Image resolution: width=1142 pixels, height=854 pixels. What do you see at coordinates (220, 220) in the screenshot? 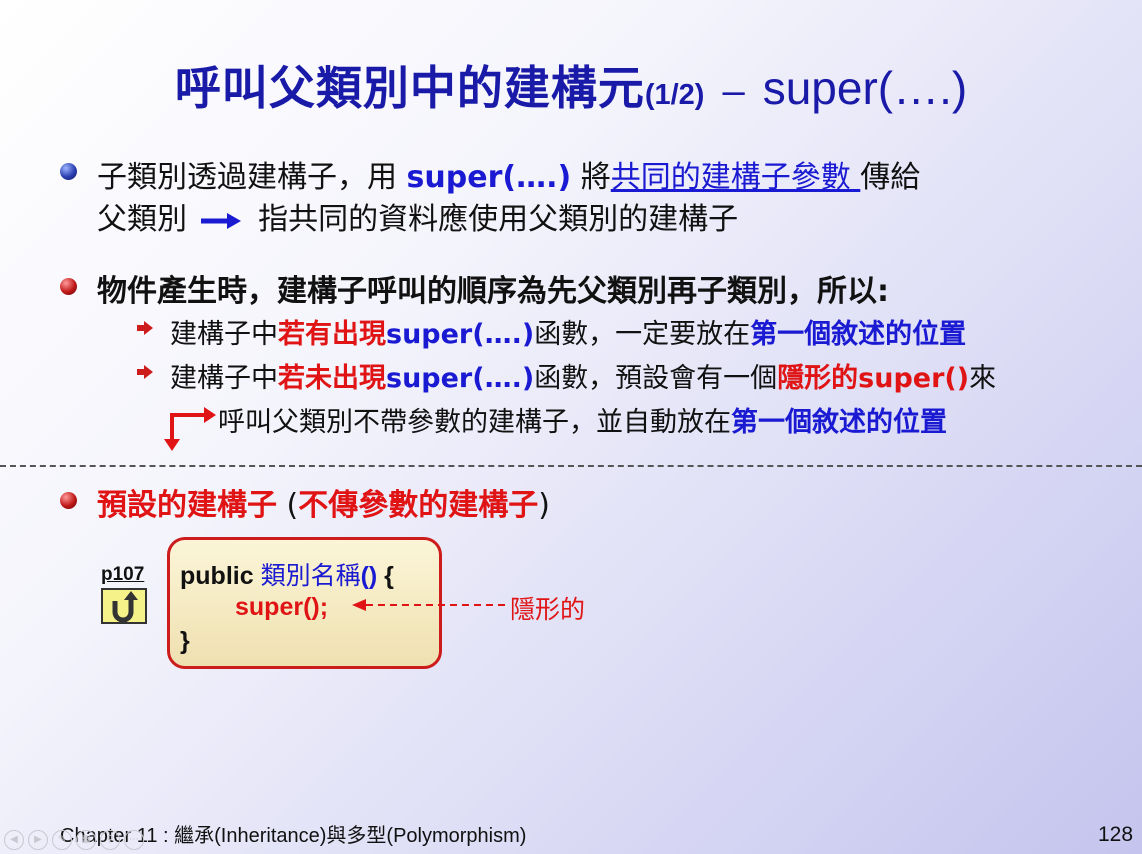
I see `right-arrow-icon` at bounding box center [220, 220].